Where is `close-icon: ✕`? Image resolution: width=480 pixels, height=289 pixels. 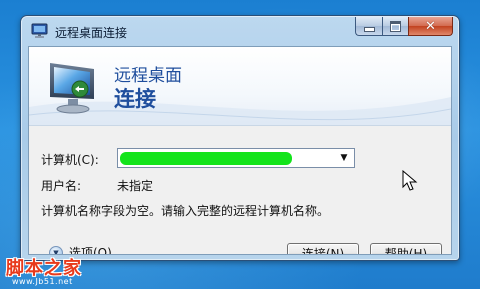
close-icon: ✕ is located at coordinates (430, 26).